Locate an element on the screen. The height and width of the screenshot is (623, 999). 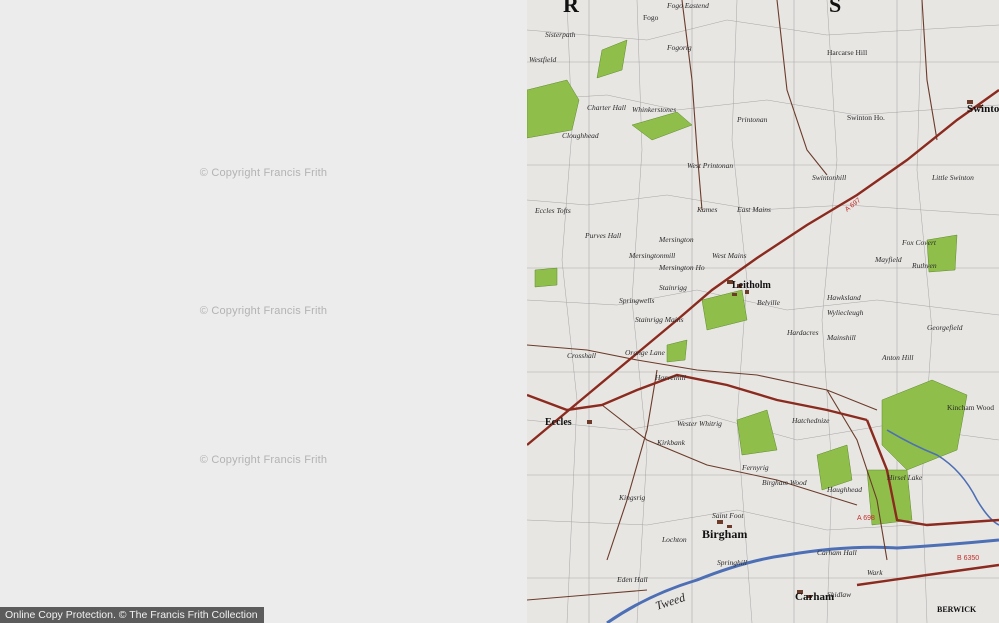
place-label: Ruthven is located at coordinates (924, 265).